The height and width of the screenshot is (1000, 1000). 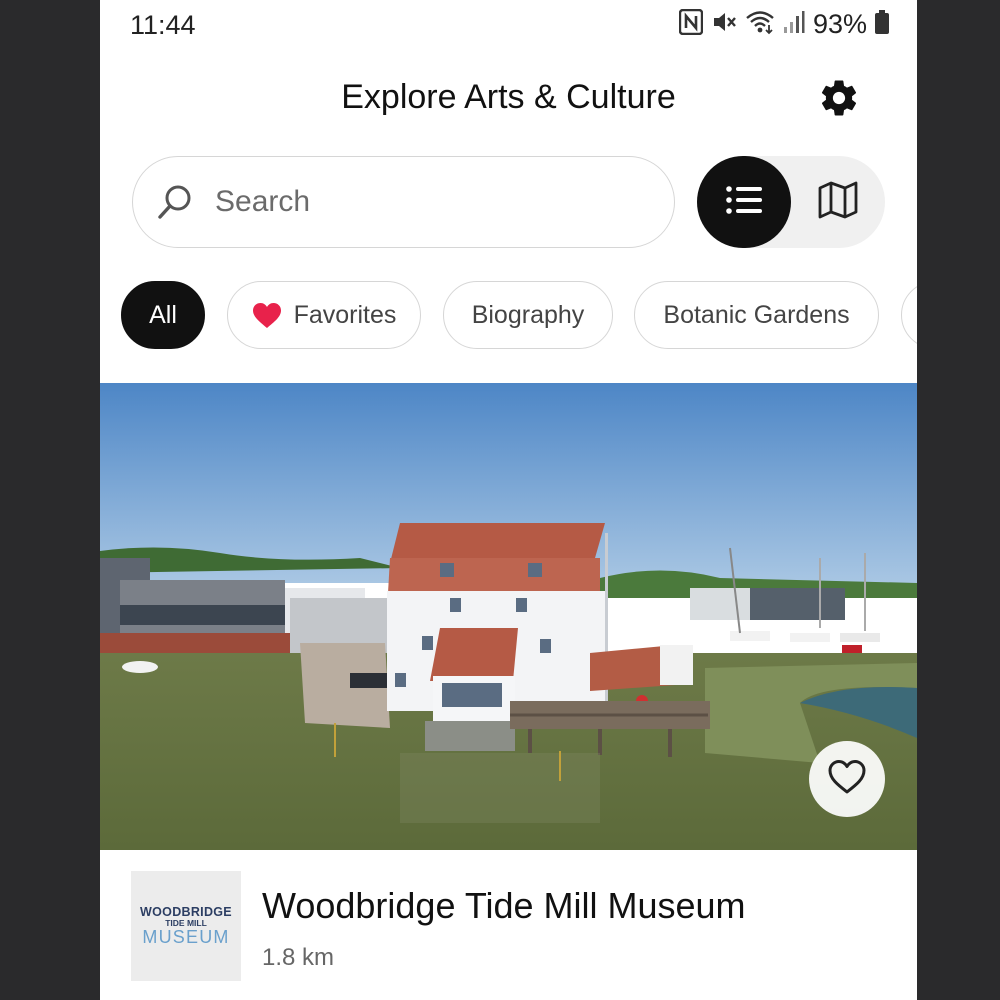 What do you see at coordinates (163, 25) in the screenshot?
I see `status-time: 11:44` at bounding box center [163, 25].